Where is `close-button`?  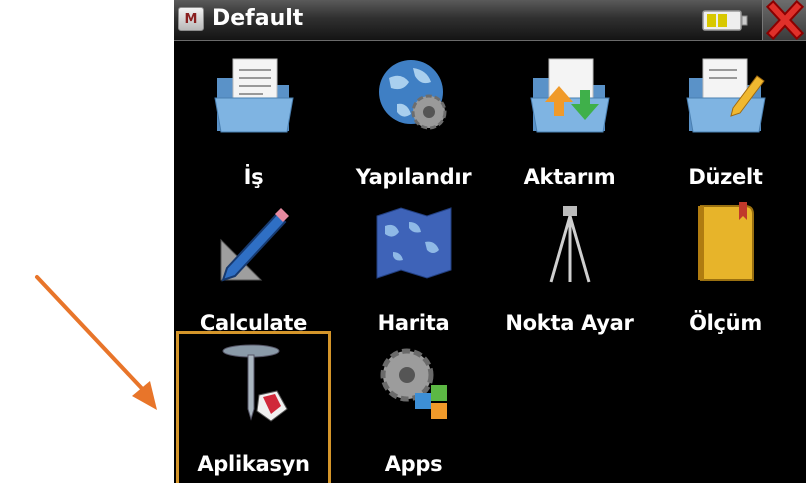 close-button is located at coordinates (784, 20).